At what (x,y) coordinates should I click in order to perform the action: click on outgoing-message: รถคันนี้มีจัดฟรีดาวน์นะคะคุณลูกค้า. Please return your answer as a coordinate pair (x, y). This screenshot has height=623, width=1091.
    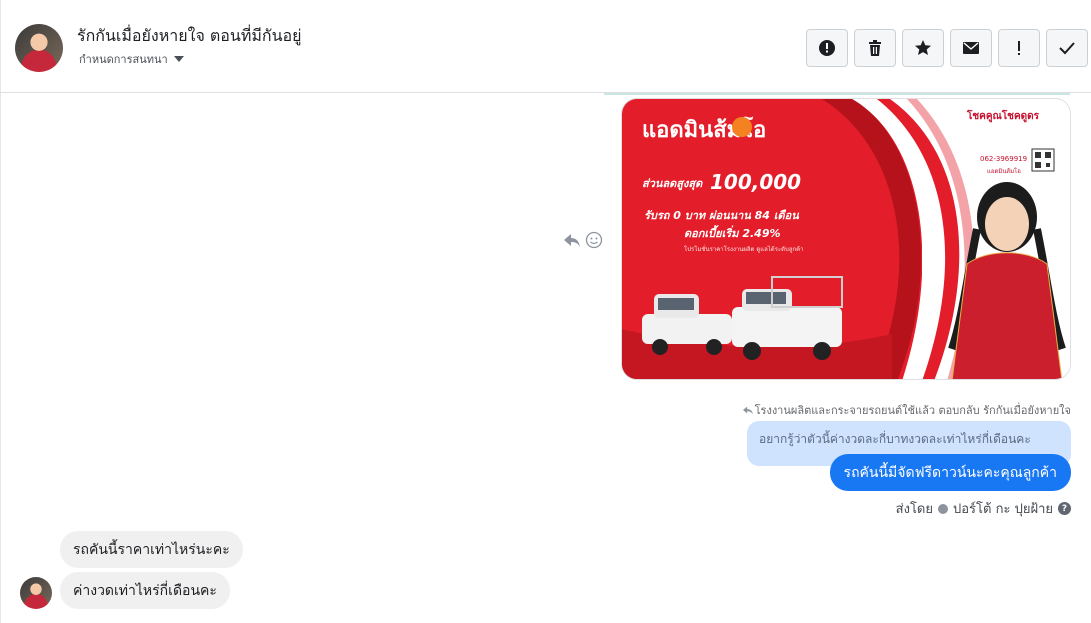
    Looking at the image, I should click on (950, 472).